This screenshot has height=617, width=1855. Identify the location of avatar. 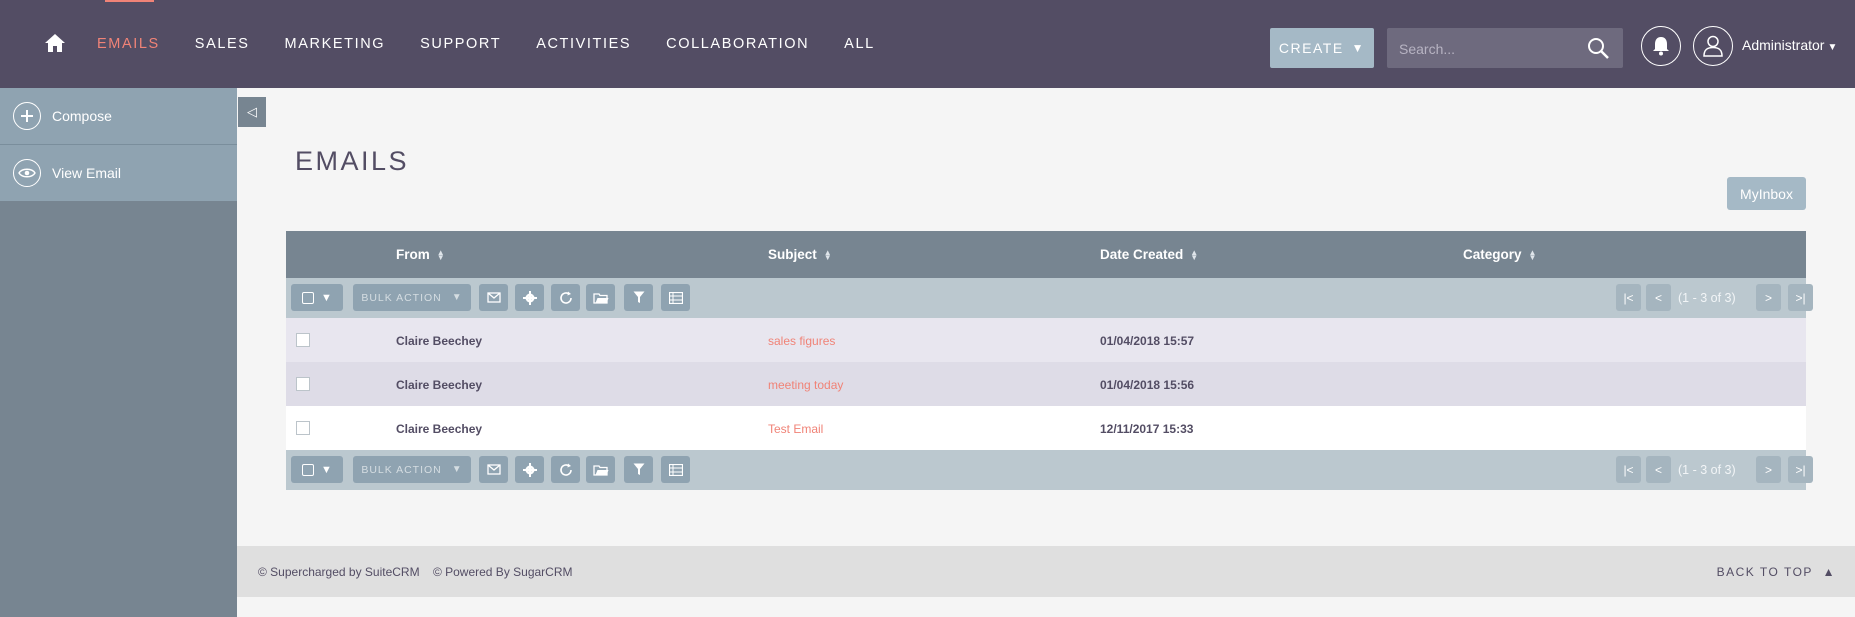
(1713, 46).